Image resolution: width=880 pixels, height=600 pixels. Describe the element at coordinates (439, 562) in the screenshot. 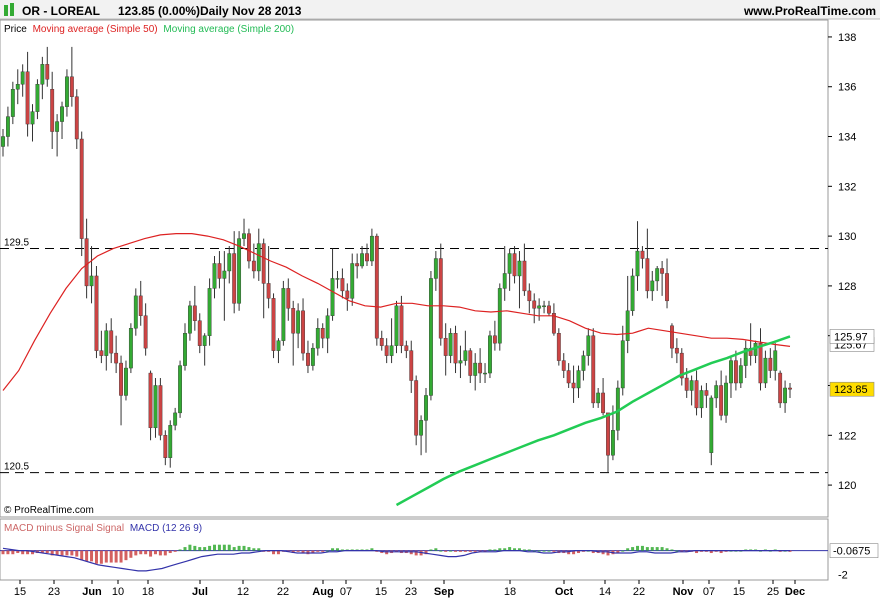

I see `macd-layer: -2 -0.0675` at that location.